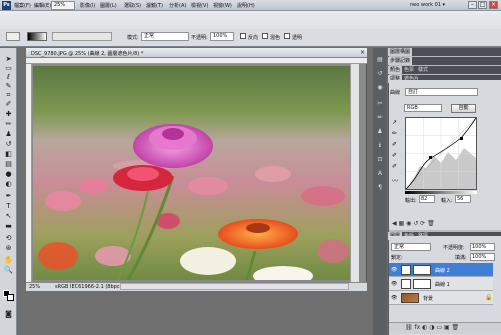 The image size is (501, 335). Describe the element at coordinates (380, 146) in the screenshot. I see `info-icon: ℹ` at that location.